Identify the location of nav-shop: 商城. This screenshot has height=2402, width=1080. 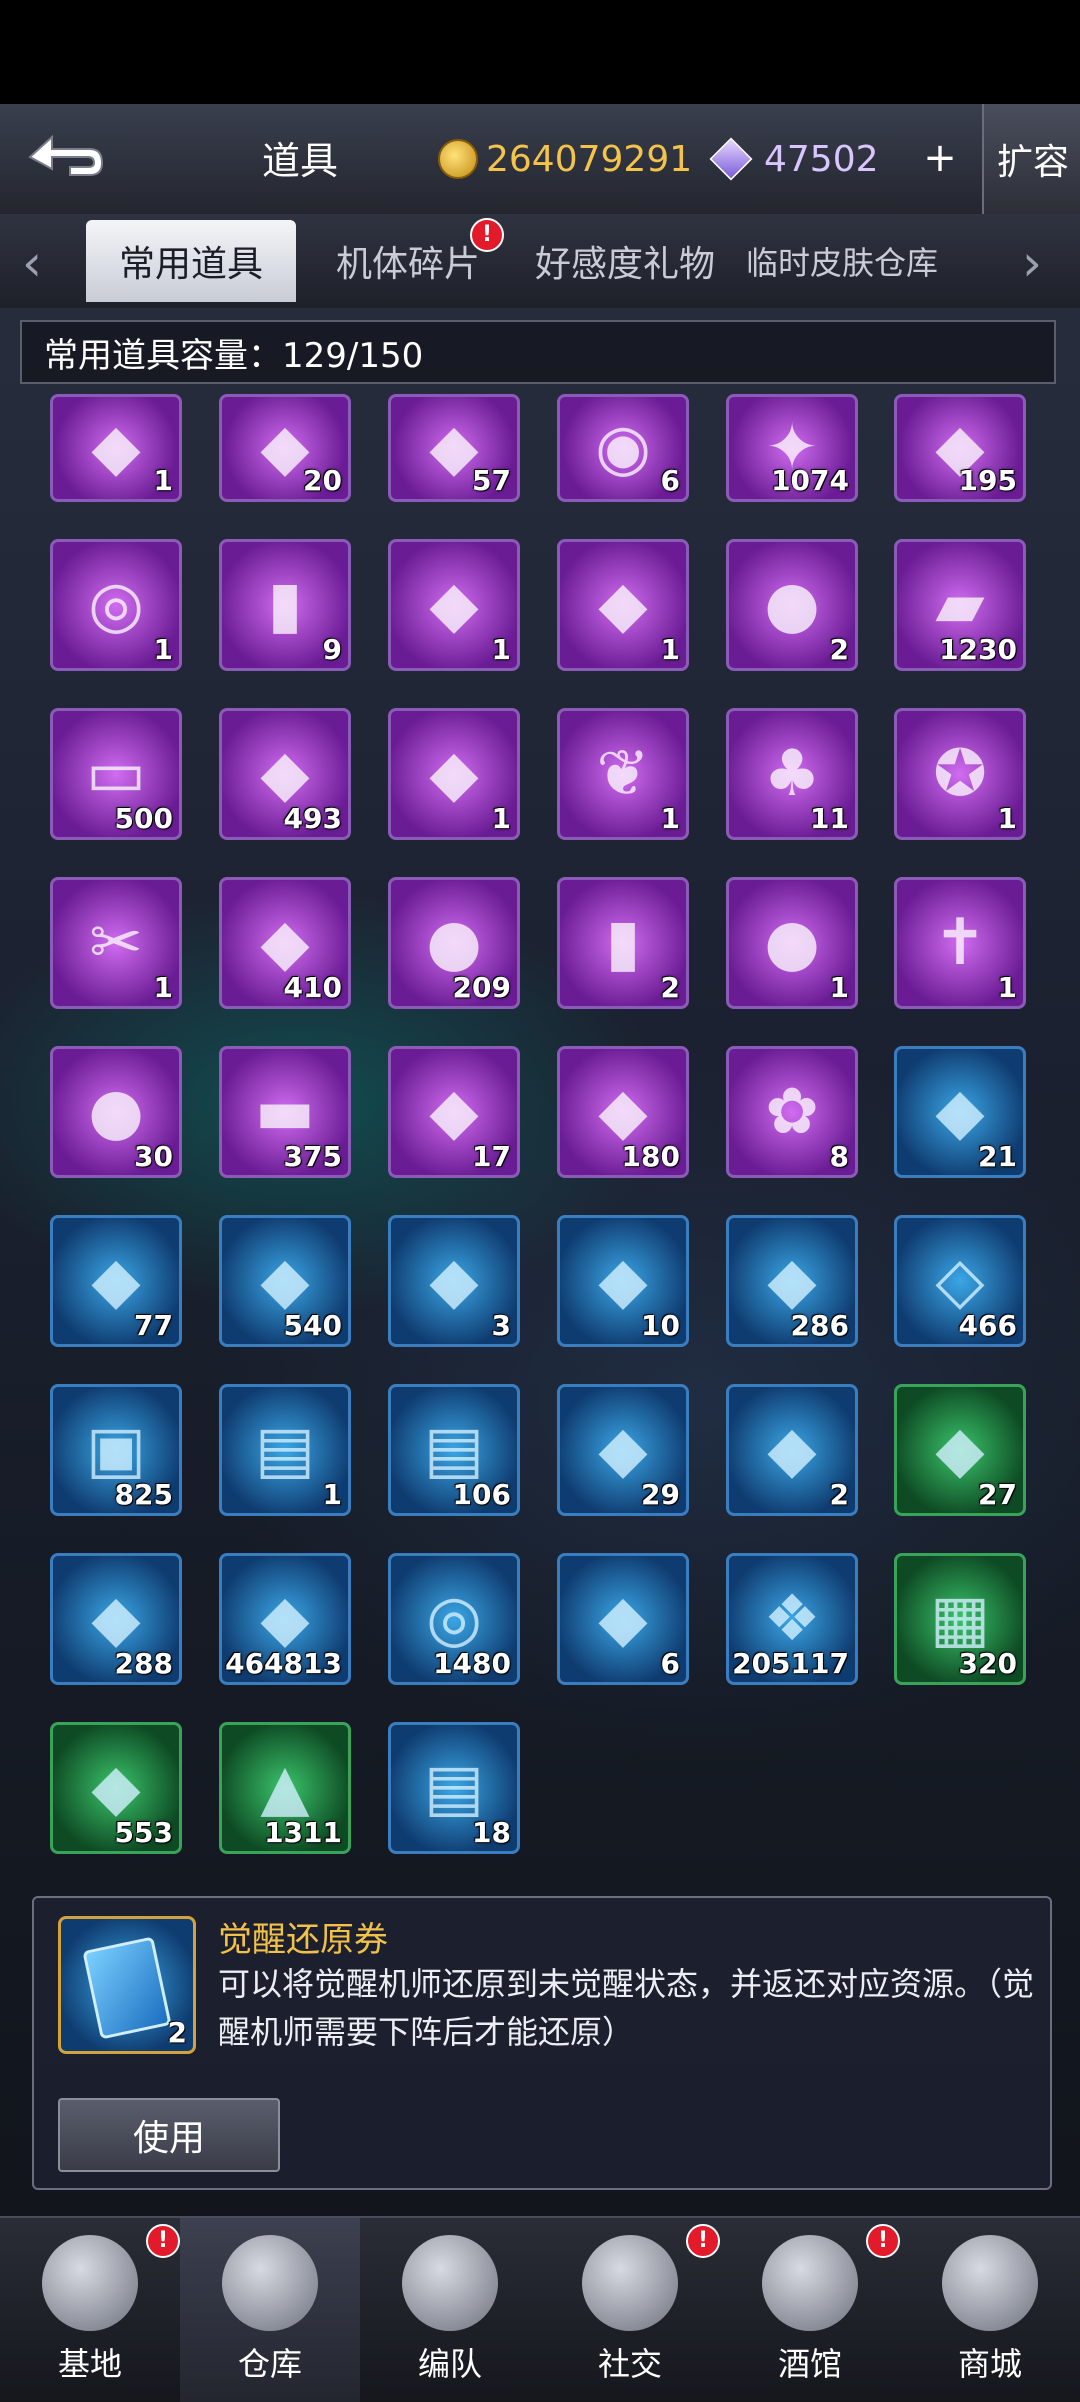
(990, 2310).